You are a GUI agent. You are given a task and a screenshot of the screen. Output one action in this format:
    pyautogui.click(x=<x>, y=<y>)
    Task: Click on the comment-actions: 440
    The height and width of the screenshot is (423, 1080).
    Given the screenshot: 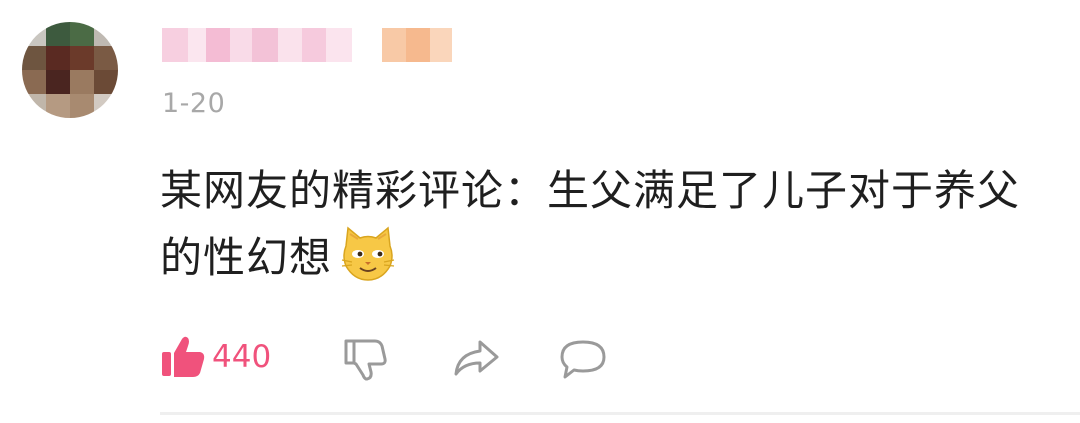 What is the action you would take?
    pyautogui.click(x=610, y=360)
    